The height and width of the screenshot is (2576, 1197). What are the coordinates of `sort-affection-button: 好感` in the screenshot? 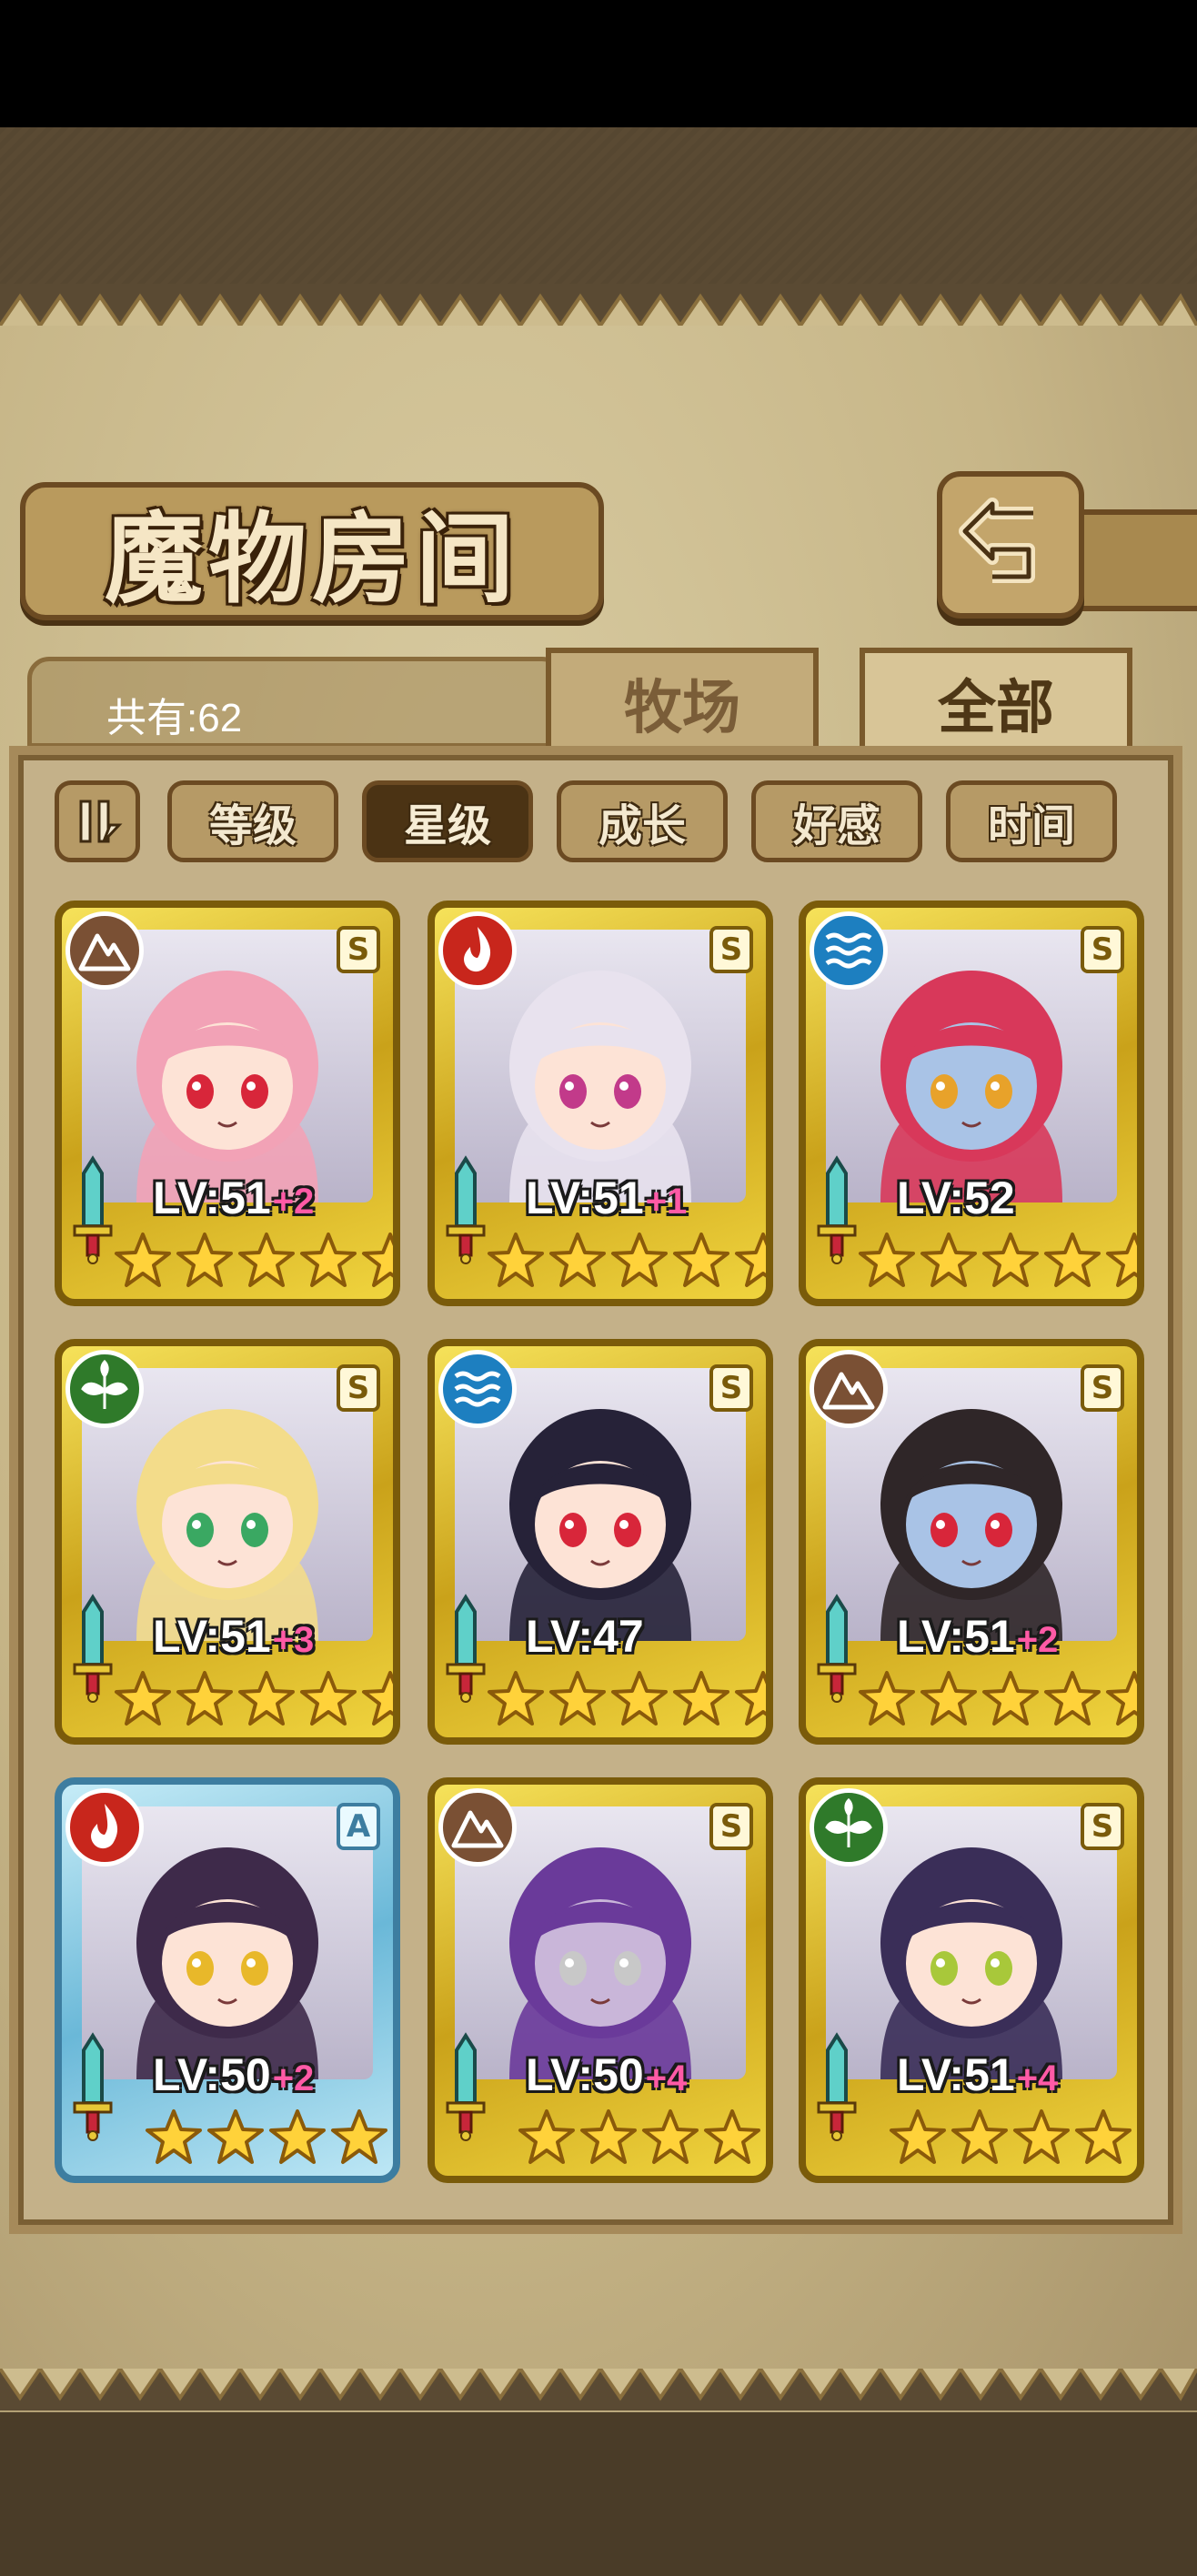 It's located at (836, 821).